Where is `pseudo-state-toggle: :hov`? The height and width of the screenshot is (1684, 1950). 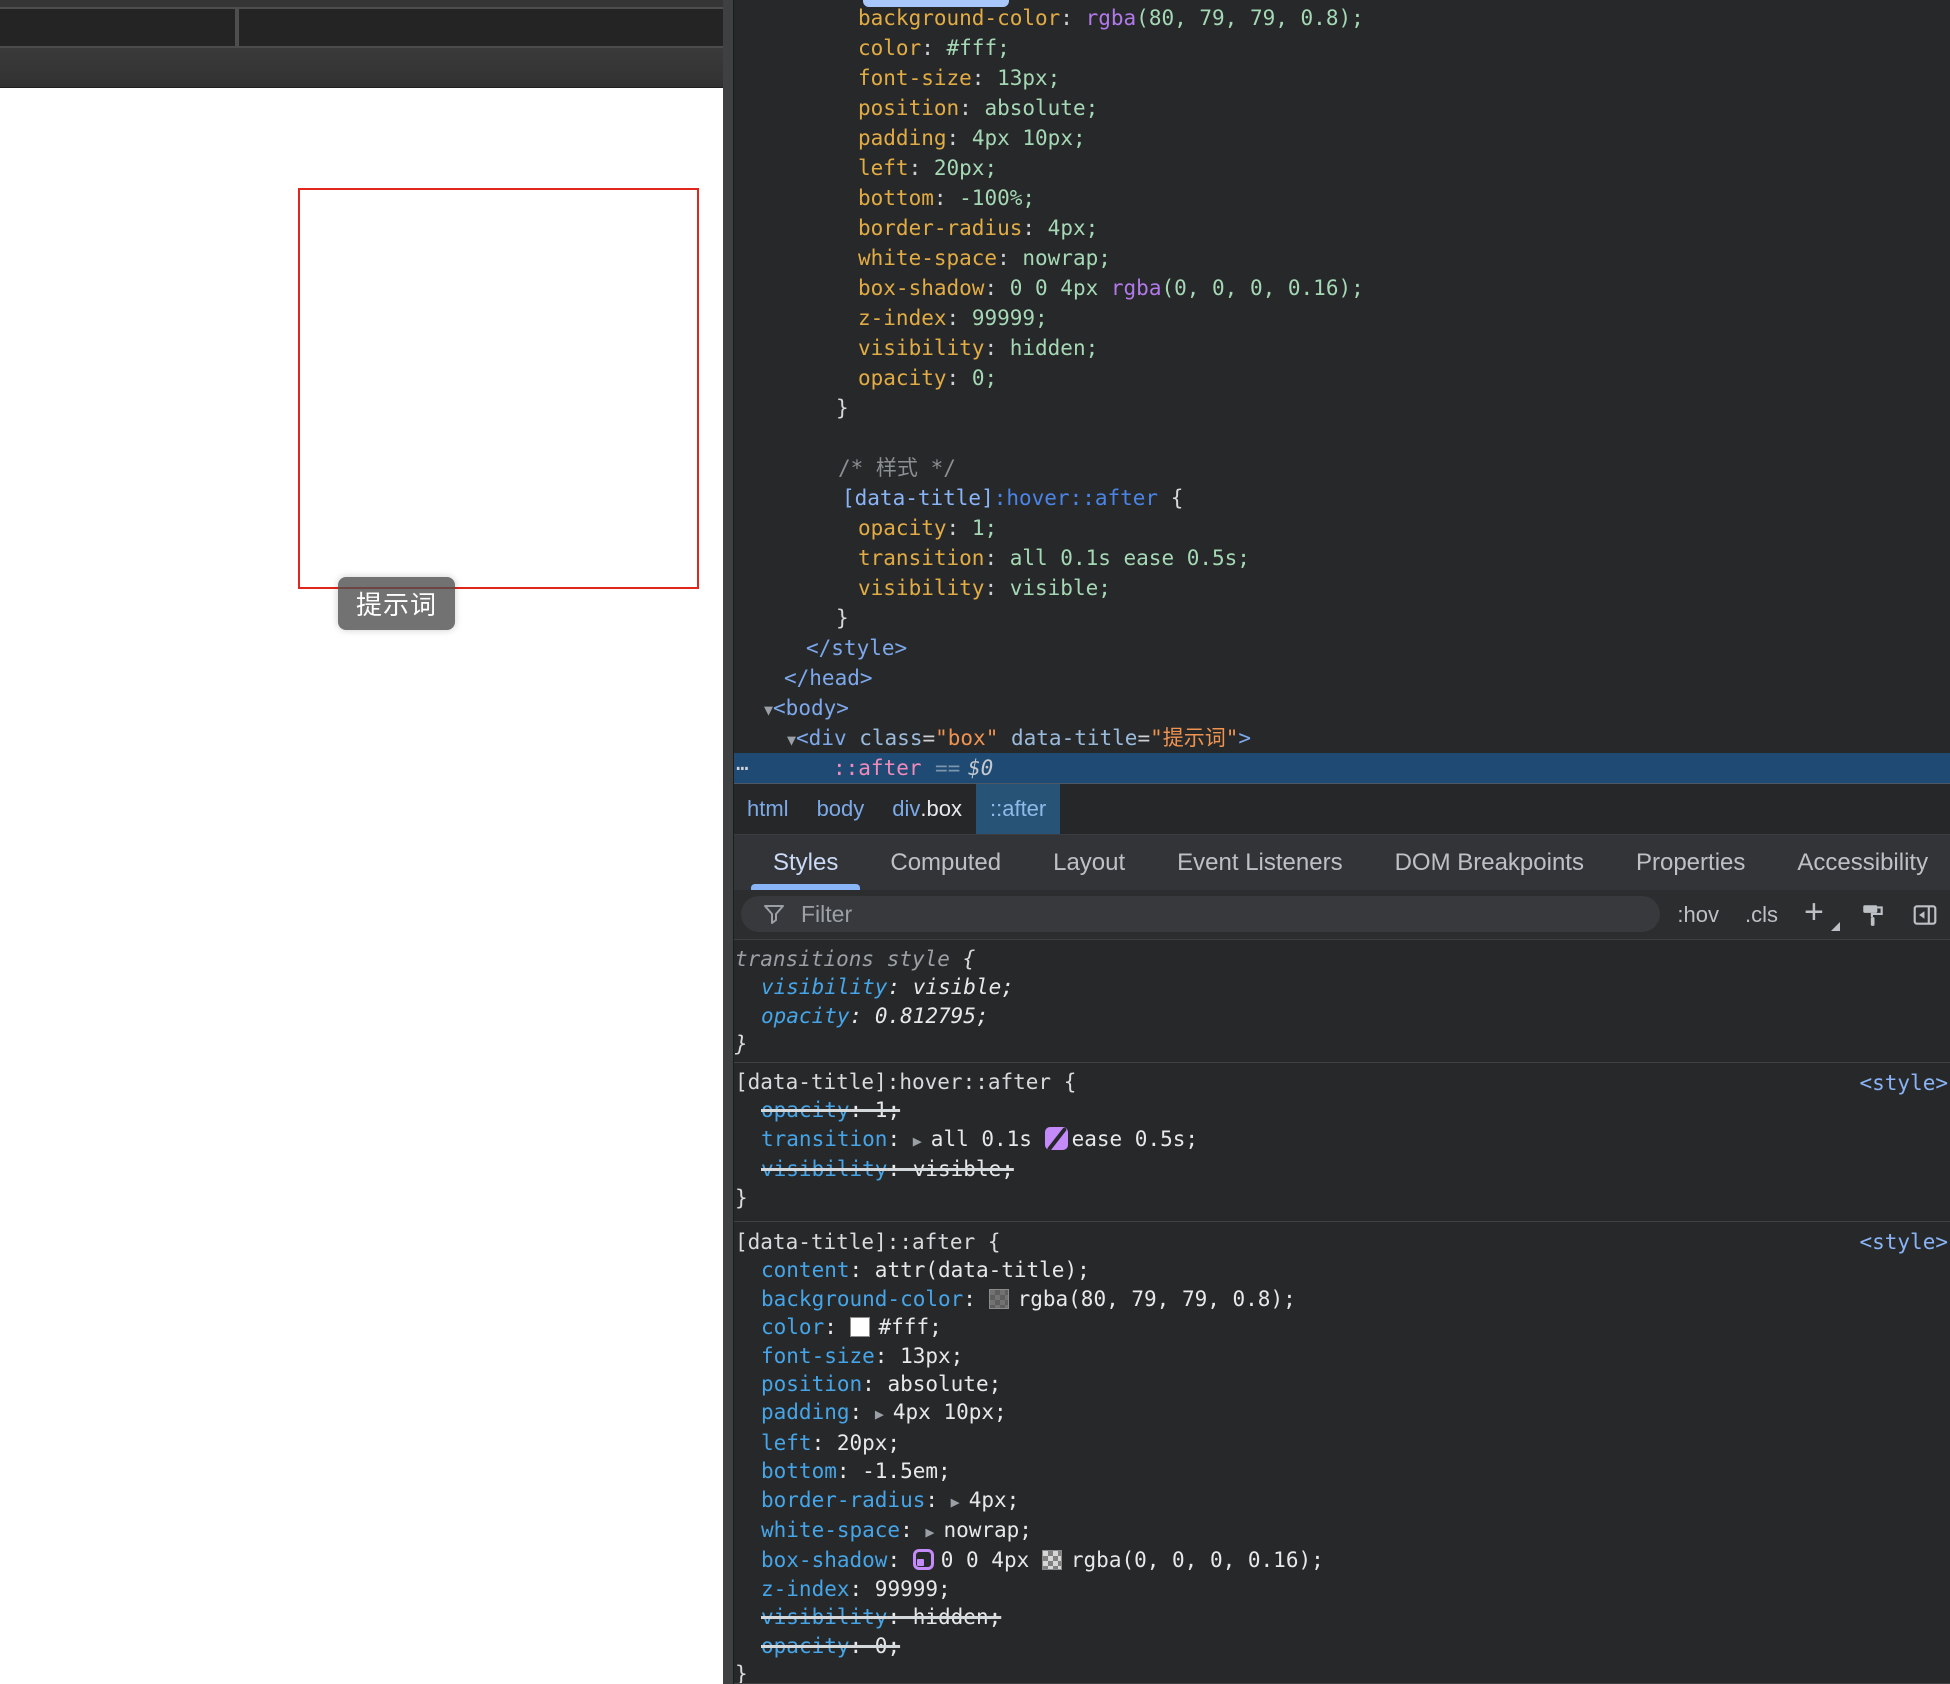
pseudo-state-toggle: :hov is located at coordinates (1698, 915).